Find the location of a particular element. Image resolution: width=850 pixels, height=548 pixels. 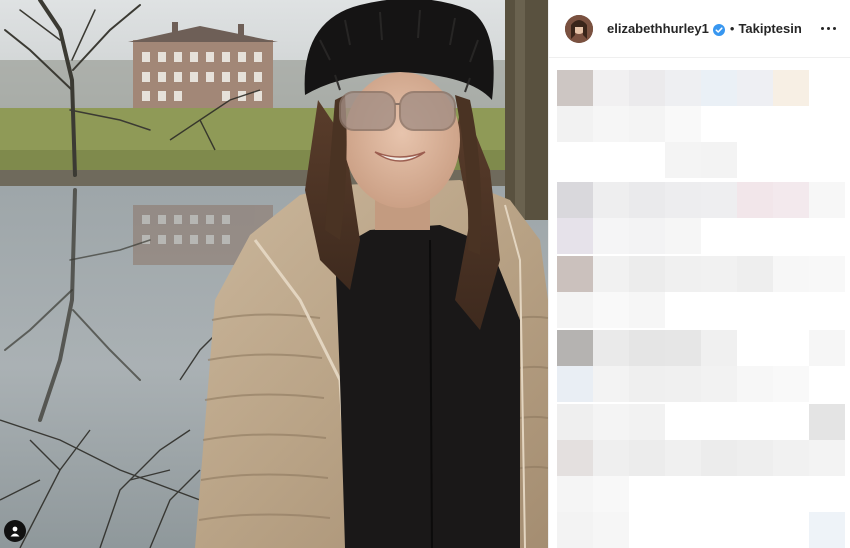

post-header: elizabethhurley1 • Takiptesin is located at coordinates (699, 29).